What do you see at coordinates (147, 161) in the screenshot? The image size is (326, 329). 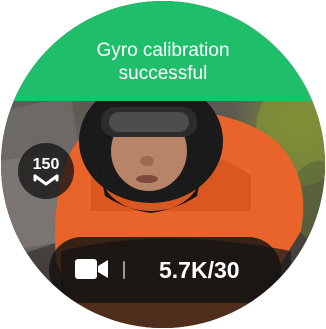 I see `nose` at bounding box center [147, 161].